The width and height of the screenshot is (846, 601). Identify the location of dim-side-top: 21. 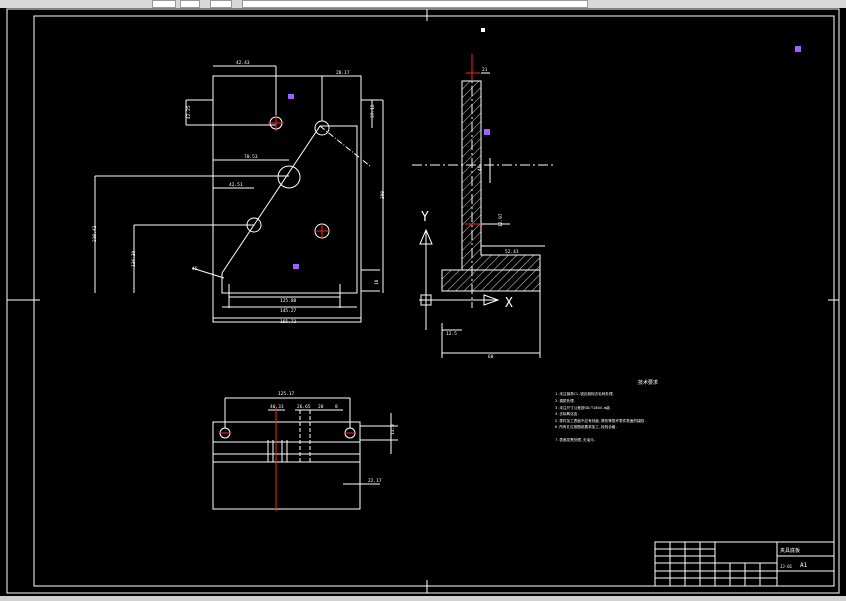
(485, 70).